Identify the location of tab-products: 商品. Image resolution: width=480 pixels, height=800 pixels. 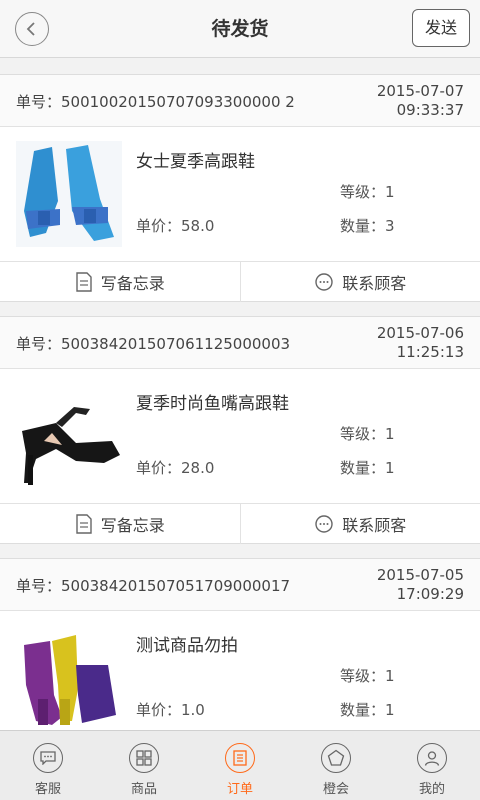
(144, 765).